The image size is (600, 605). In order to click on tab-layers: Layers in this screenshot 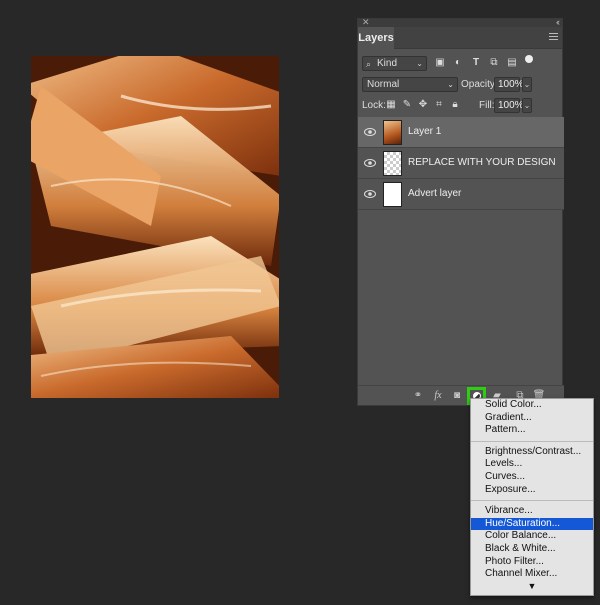, I will do `click(376, 38)`.